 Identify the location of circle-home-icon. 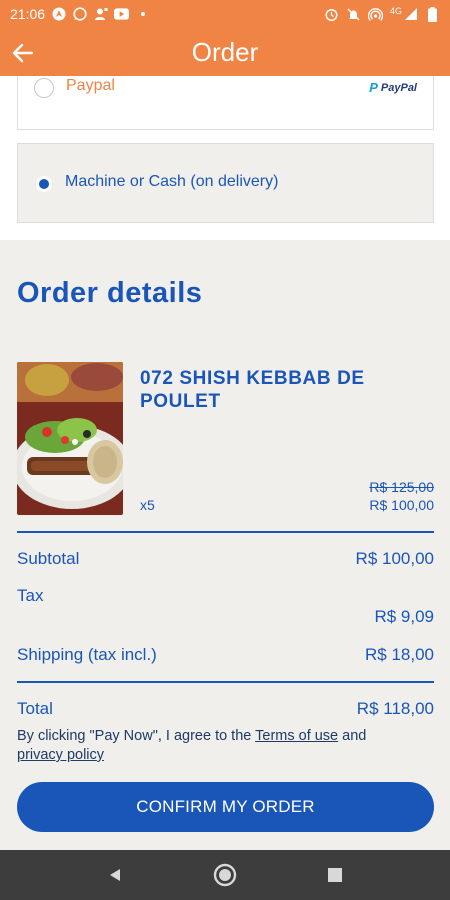
(225, 875).